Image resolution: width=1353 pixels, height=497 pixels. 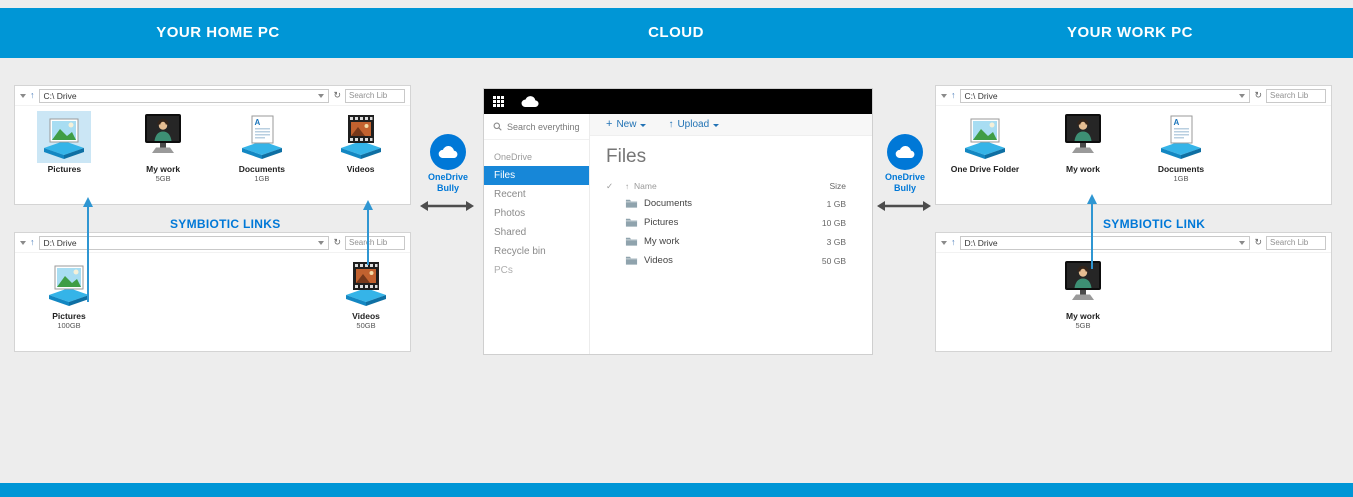 What do you see at coordinates (88, 249) in the screenshot?
I see `sync-arrow-pictures` at bounding box center [88, 249].